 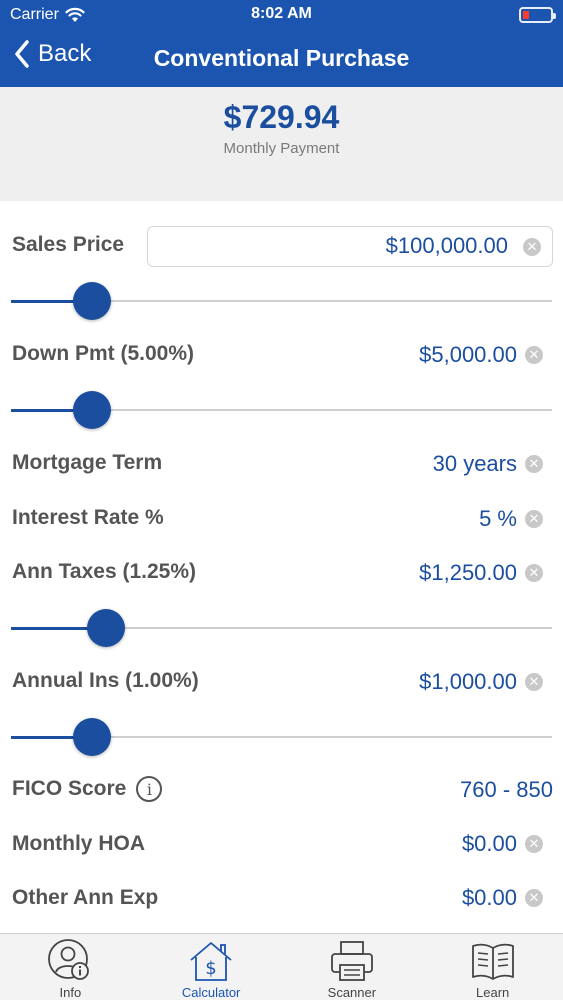 I want to click on nav-bar: Back Conventional Purchase, so click(x=281, y=58).